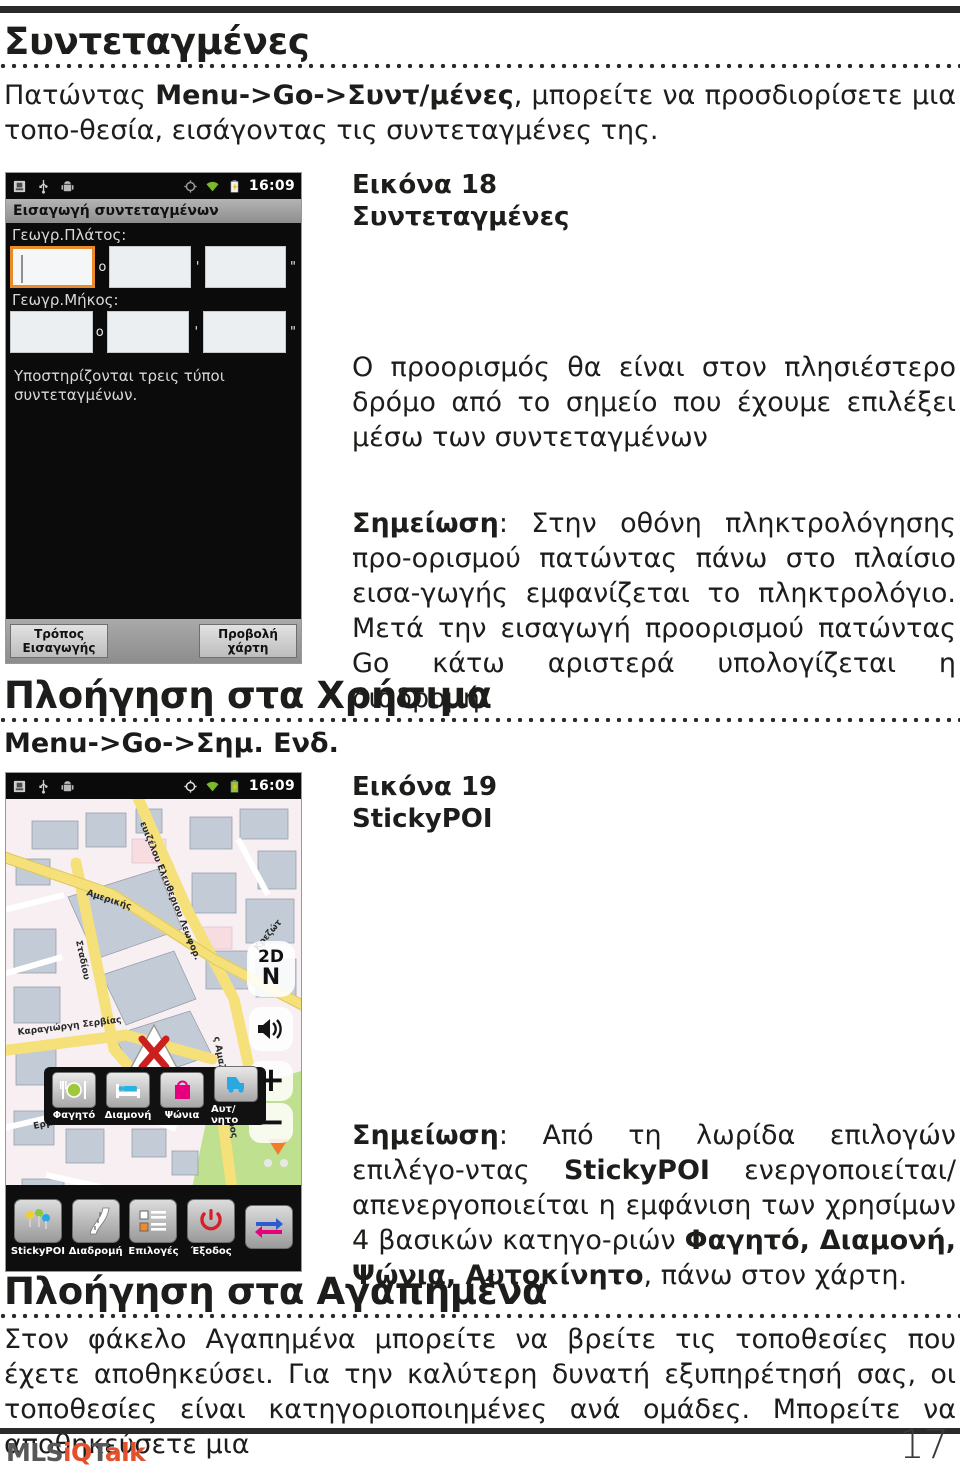 This screenshot has width=960, height=1474. Describe the element at coordinates (99, 332) in the screenshot. I see `degree-unit-lon: o` at that location.